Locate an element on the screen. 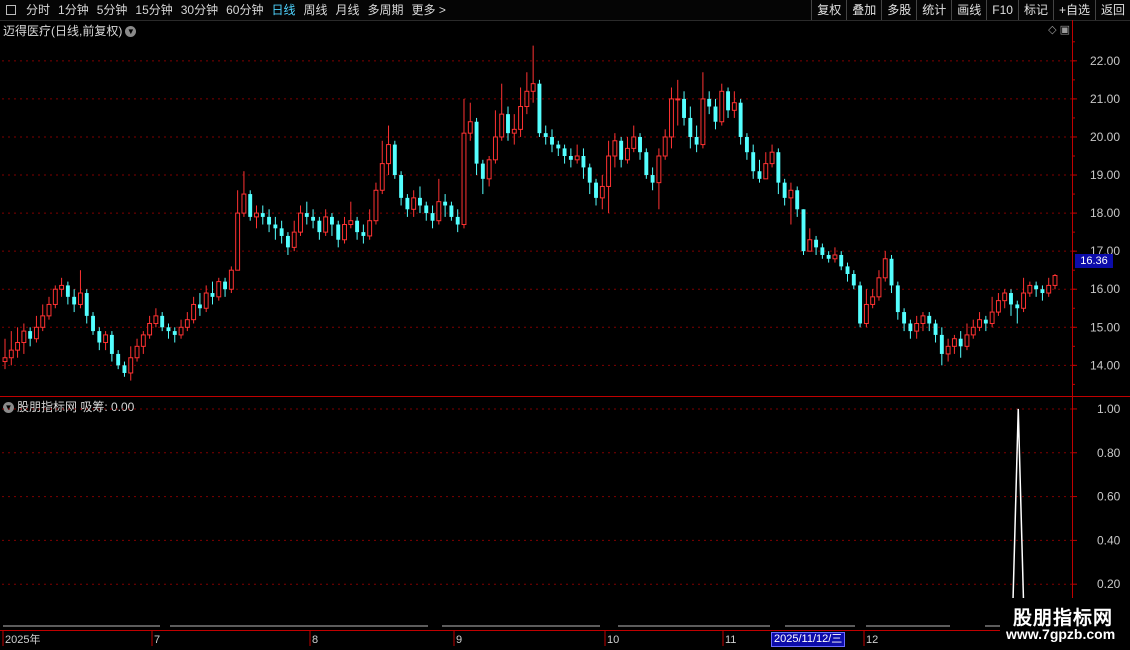 This screenshot has height=650, width=1130. indicator-tick-label: 0.20 is located at coordinates (1109, 584).